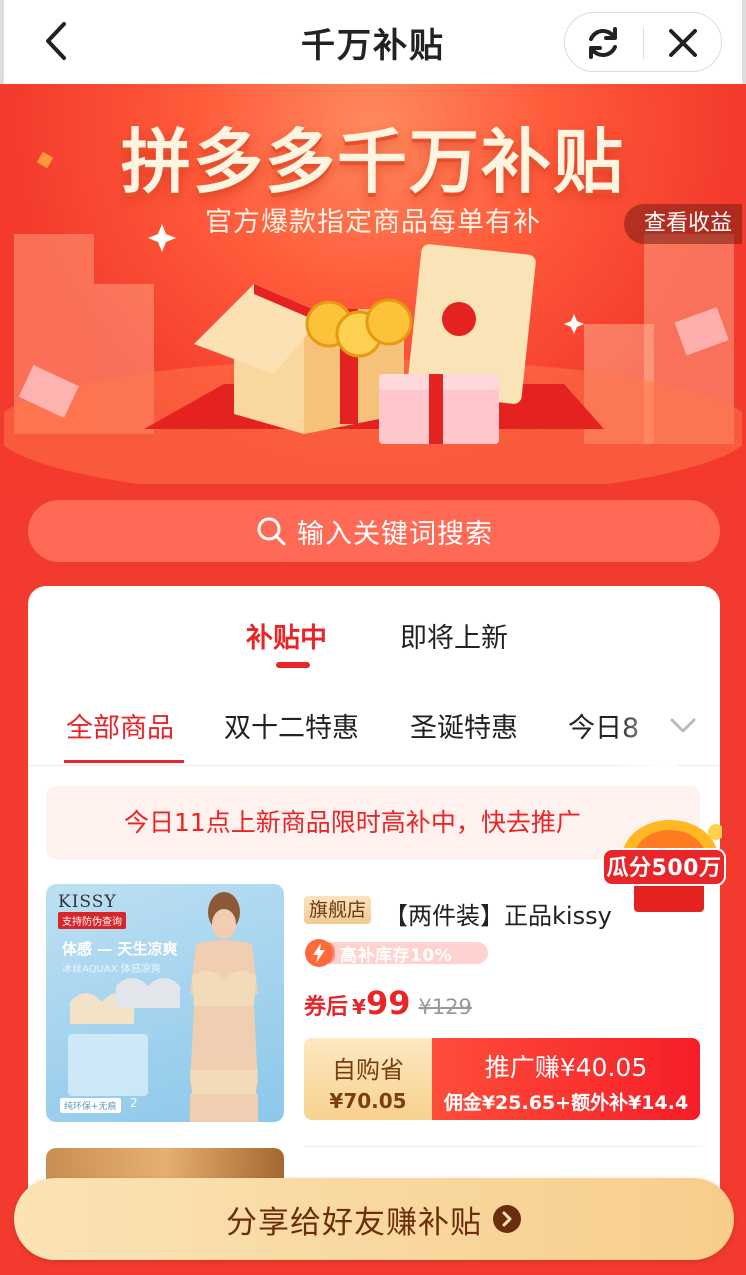  Describe the element at coordinates (319, 953) in the screenshot. I see `lightning-icon` at that location.